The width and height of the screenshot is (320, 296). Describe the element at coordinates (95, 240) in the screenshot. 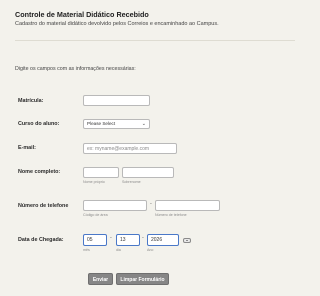

I see `month-input` at that location.